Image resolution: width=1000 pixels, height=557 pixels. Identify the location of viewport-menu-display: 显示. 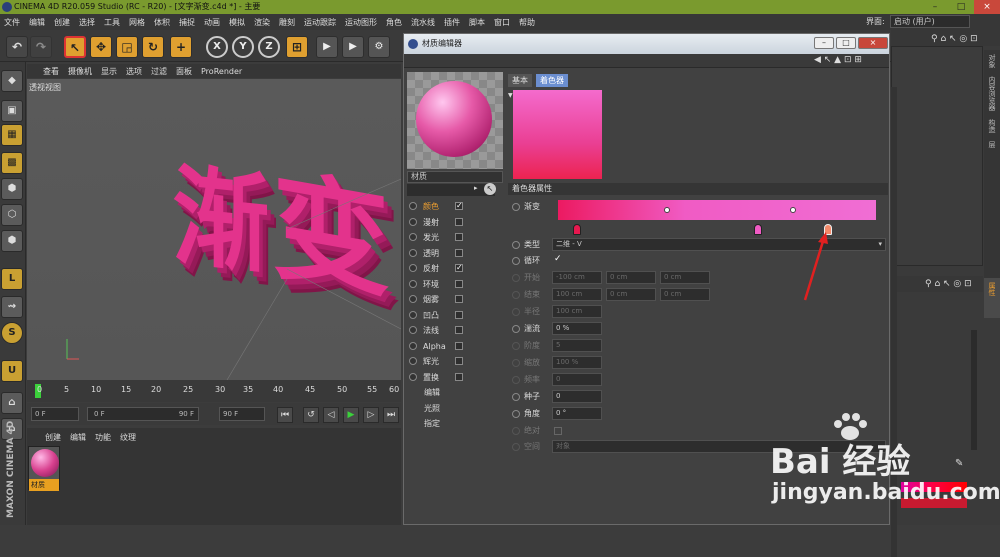
(109, 71).